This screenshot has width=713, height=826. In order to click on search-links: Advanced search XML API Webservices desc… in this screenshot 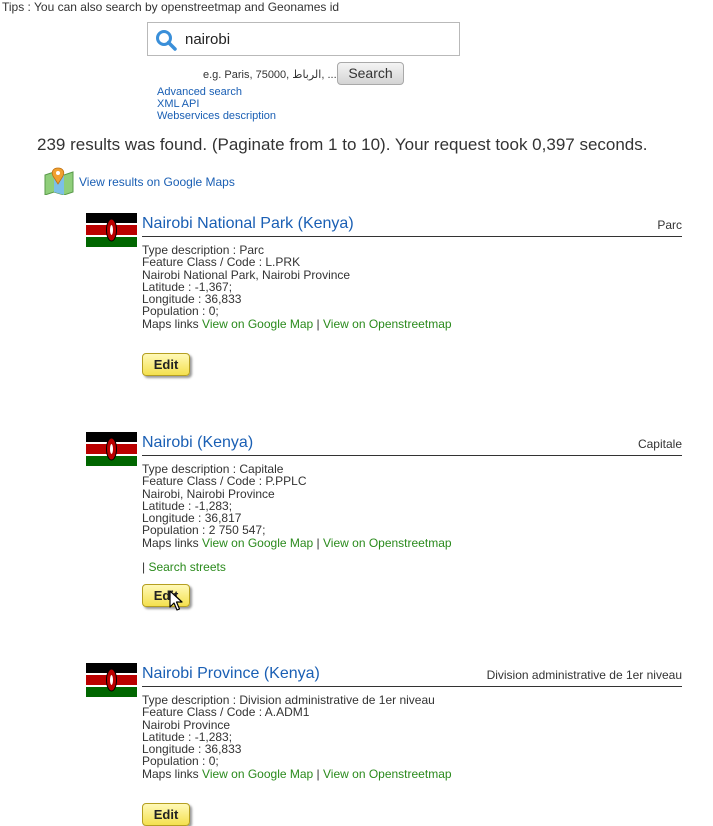, I will do `click(216, 104)`.